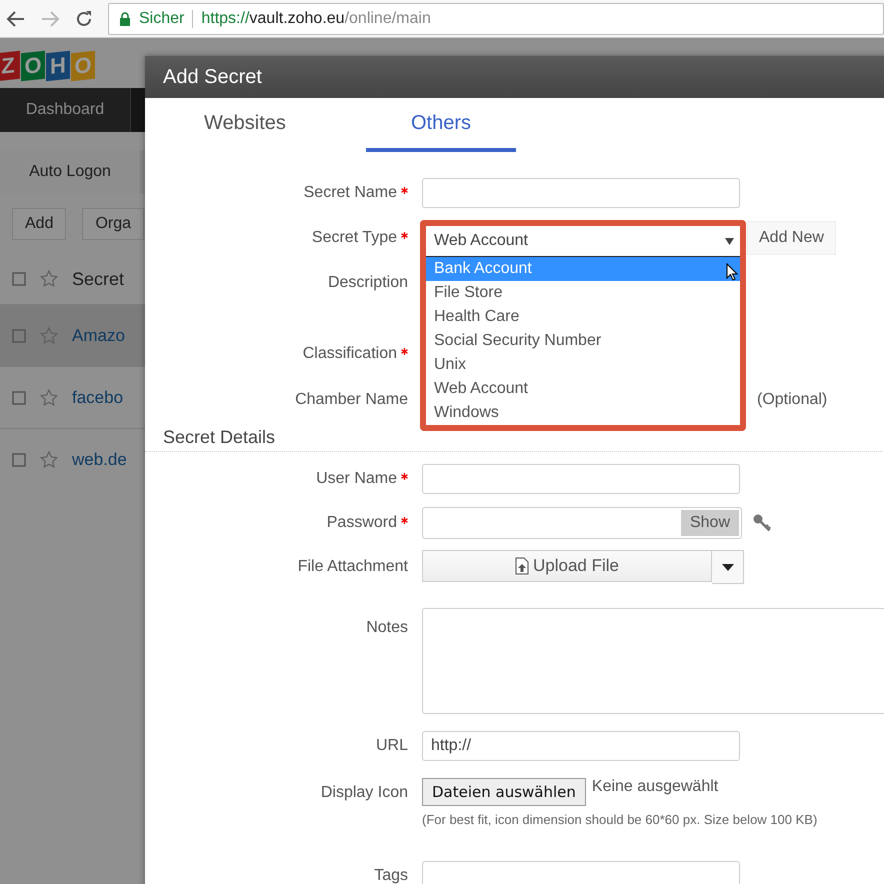 The width and height of the screenshot is (884, 884). I want to click on dropdown-option: File Store, so click(583, 293).